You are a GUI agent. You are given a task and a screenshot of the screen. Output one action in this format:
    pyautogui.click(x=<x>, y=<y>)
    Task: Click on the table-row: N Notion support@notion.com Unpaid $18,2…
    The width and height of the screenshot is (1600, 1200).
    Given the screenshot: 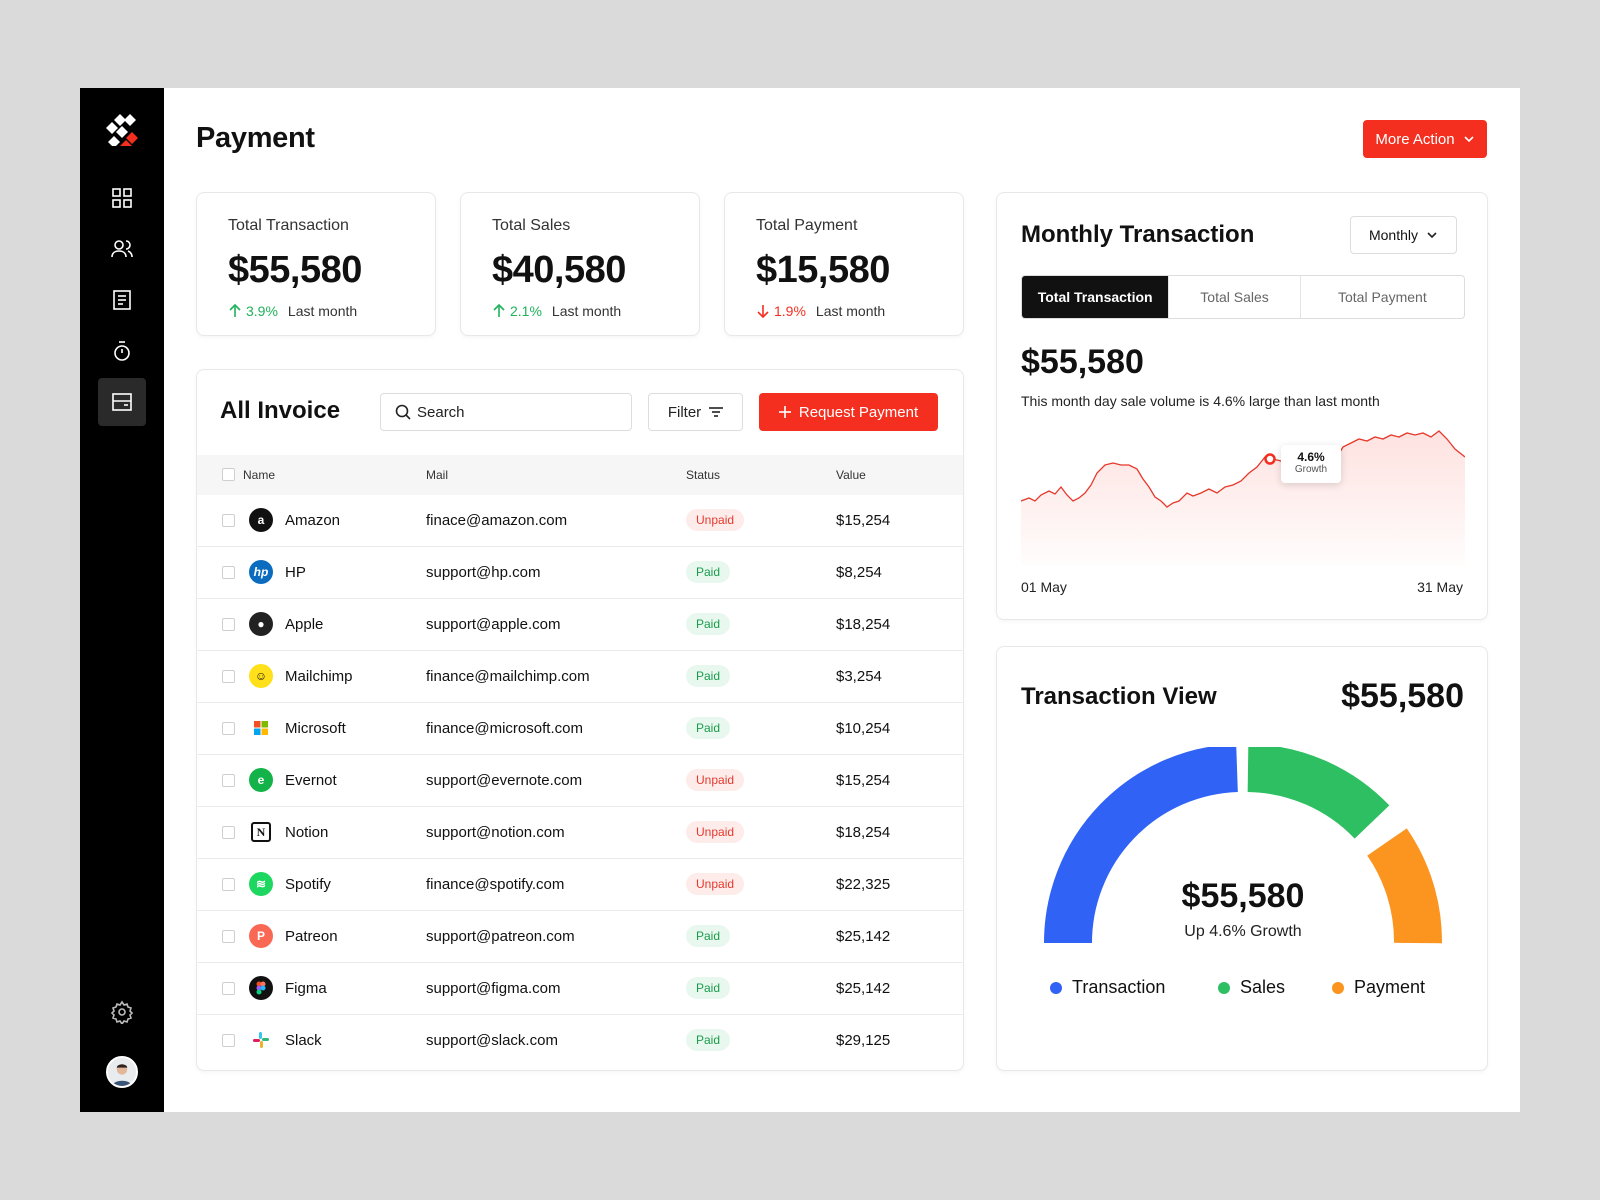 What is the action you would take?
    pyautogui.click(x=580, y=833)
    